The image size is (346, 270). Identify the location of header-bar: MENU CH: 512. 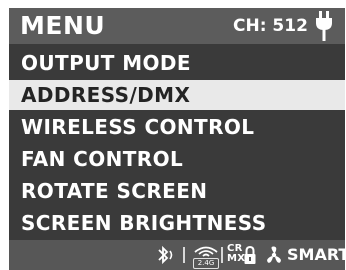
(177, 26).